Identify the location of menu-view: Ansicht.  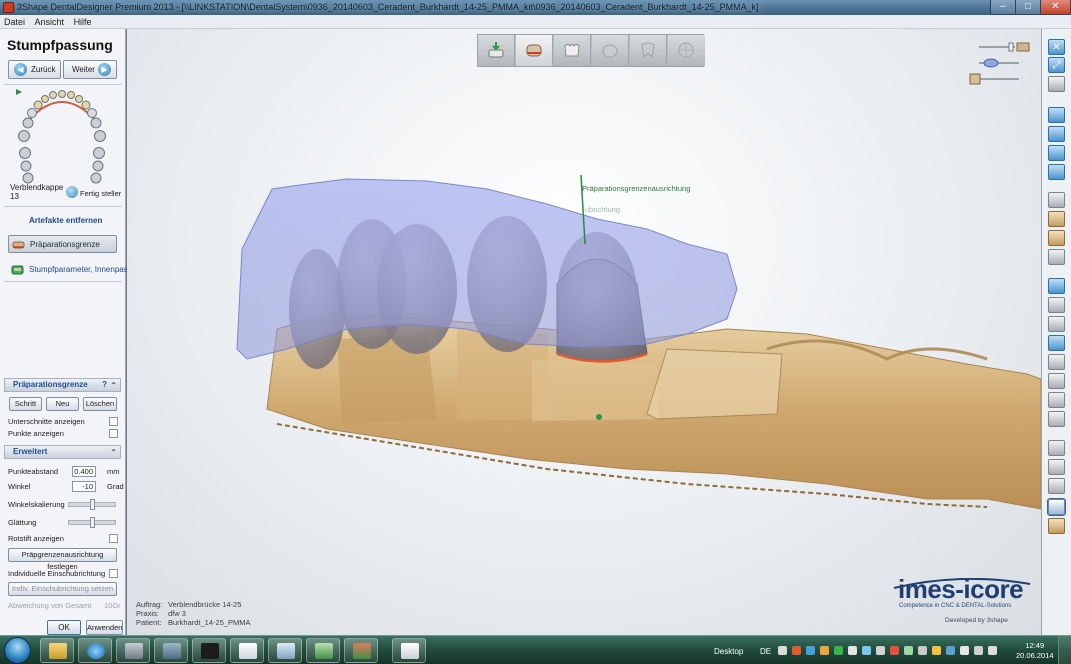
(49, 21).